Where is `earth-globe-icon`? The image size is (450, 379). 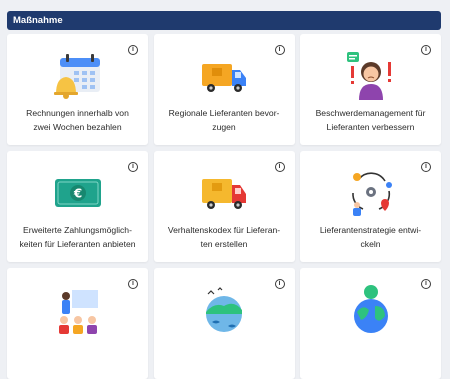 earth-globe-icon is located at coordinates (370, 309).